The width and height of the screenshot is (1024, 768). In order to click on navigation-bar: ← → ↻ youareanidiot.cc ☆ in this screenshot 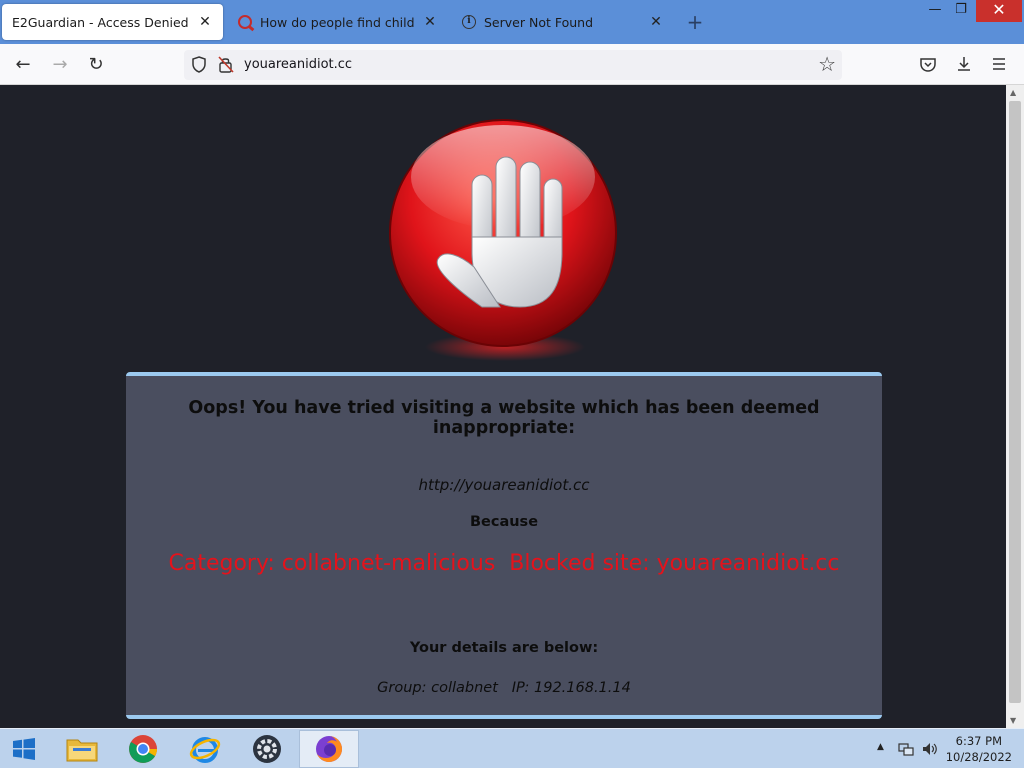, I will do `click(512, 64)`.